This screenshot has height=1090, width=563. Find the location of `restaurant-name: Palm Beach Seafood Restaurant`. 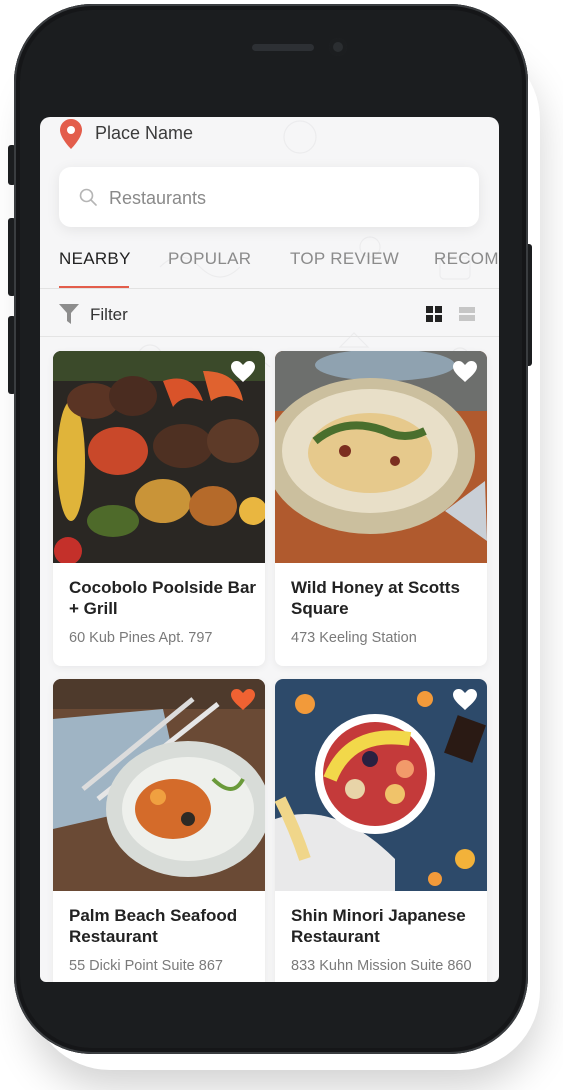

restaurant-name: Palm Beach Seafood Restaurant is located at coordinates (153, 926).